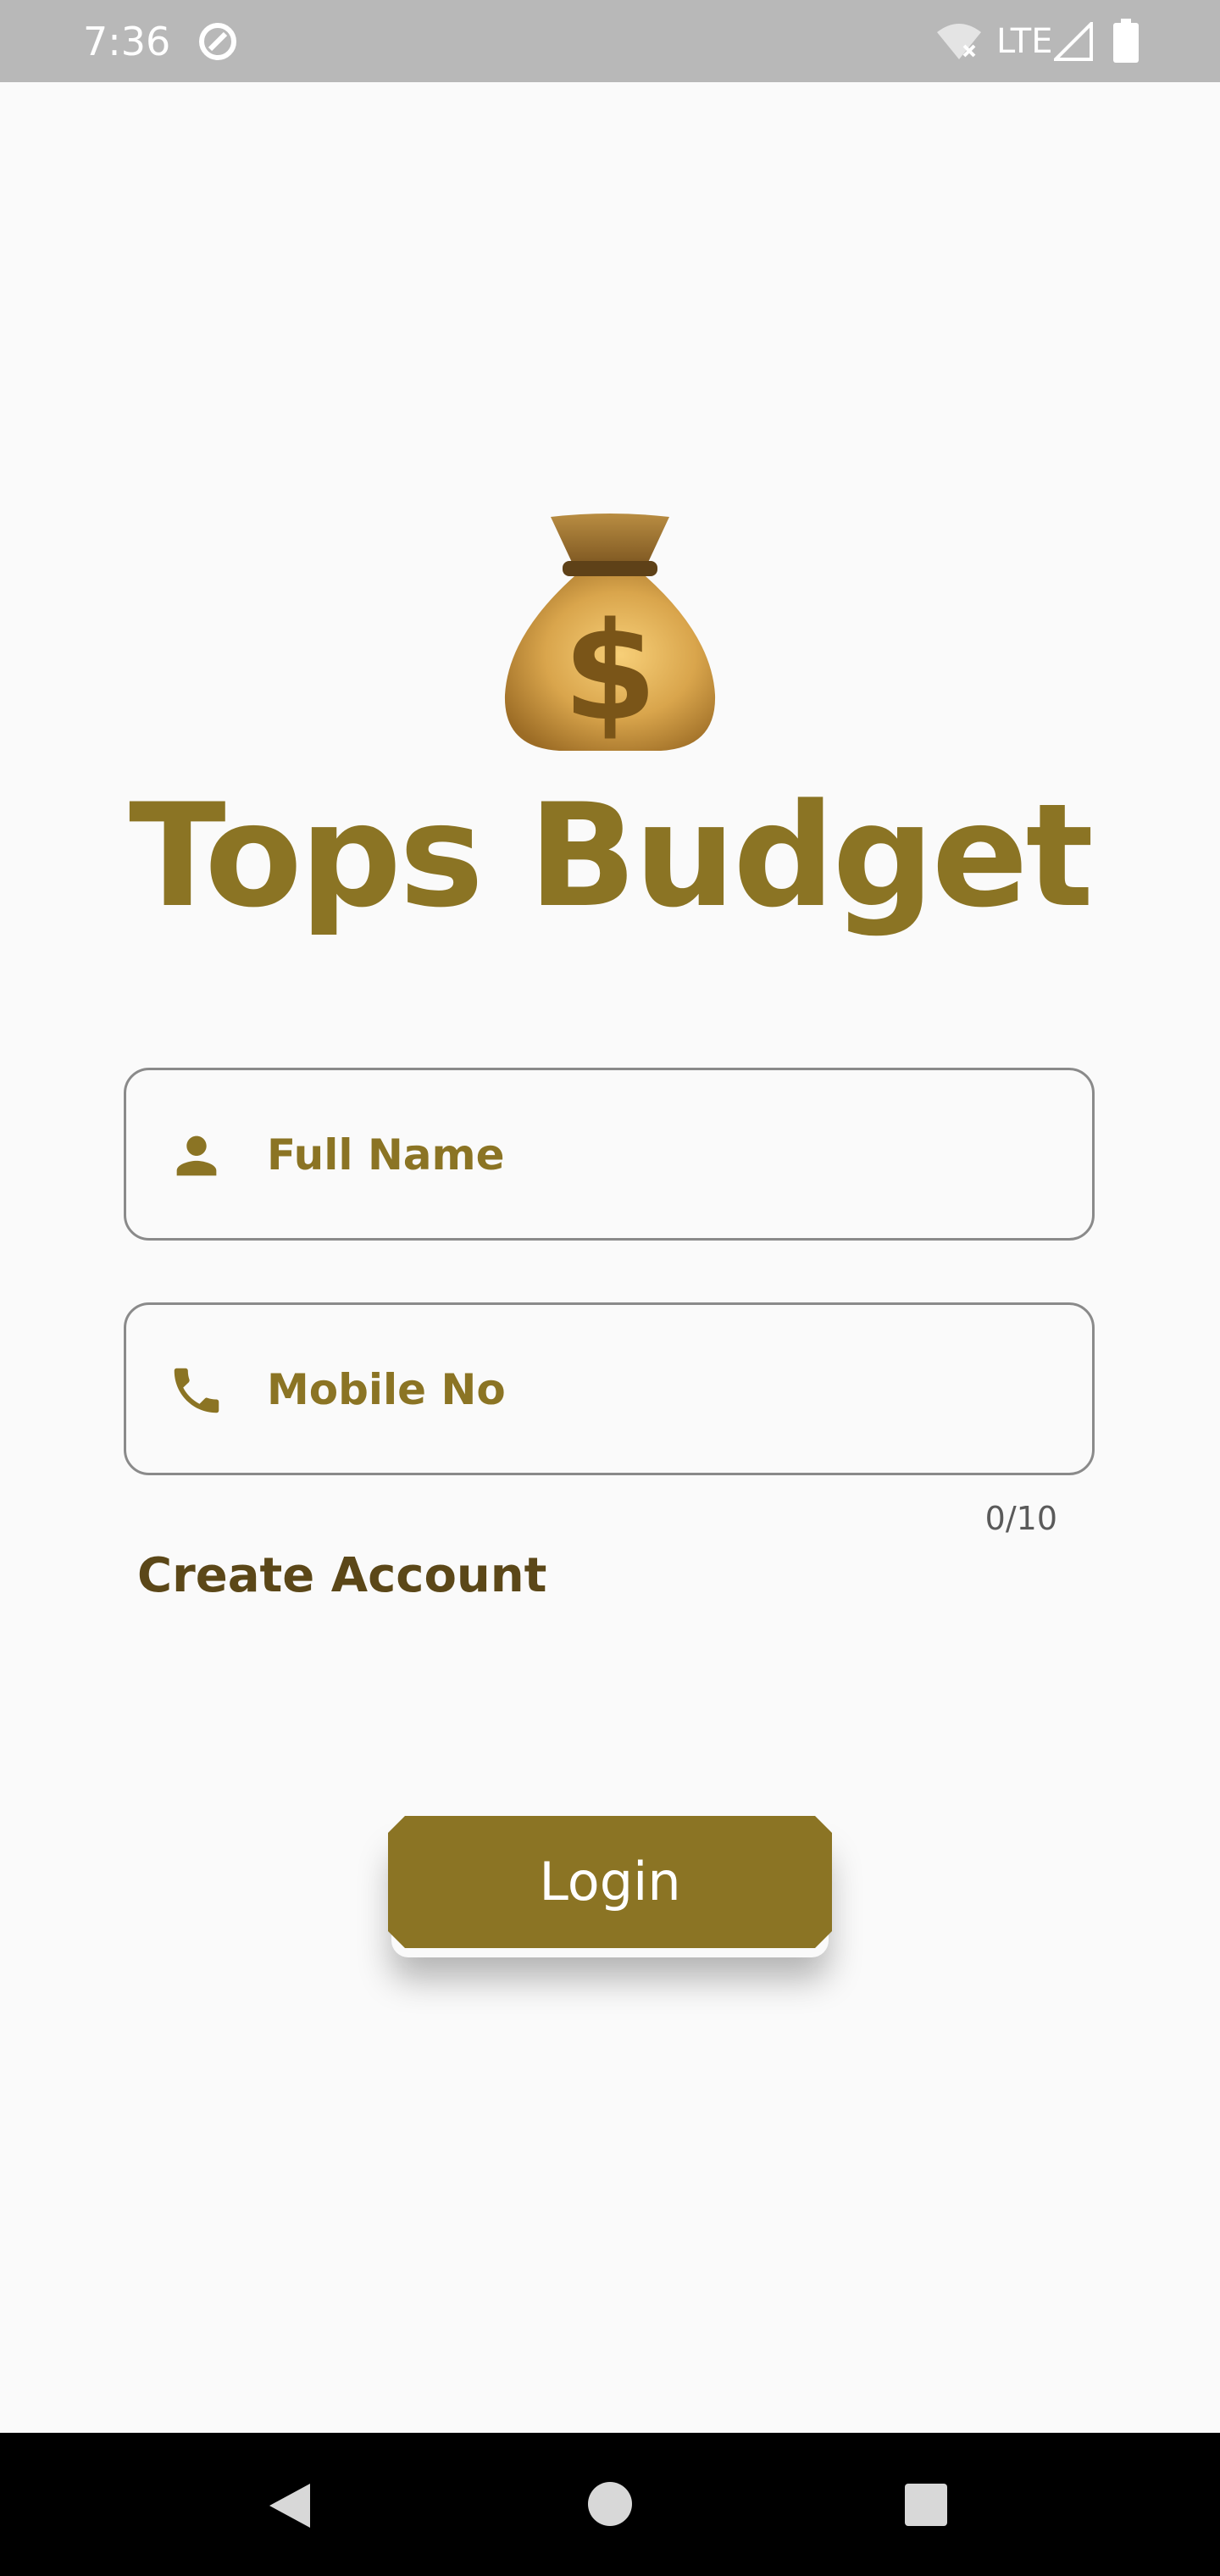 The width and height of the screenshot is (1220, 2576). Describe the element at coordinates (1126, 41) in the screenshot. I see `battery-icon` at that location.